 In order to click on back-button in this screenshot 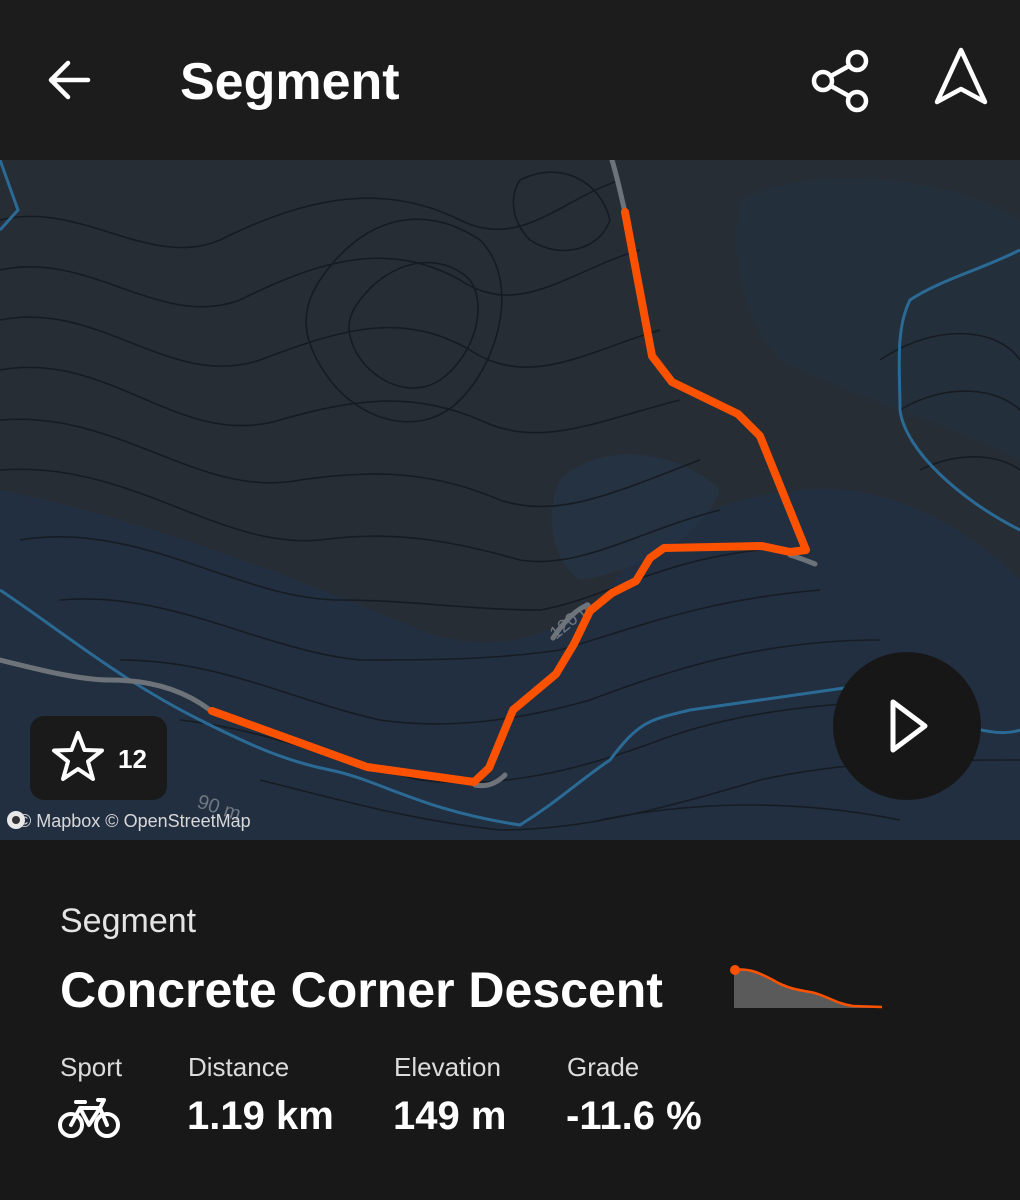, I will do `click(70, 80)`.